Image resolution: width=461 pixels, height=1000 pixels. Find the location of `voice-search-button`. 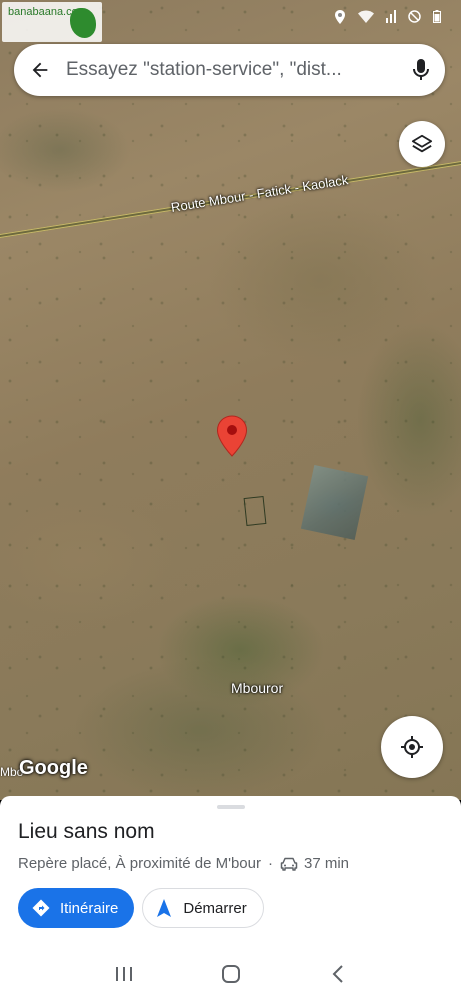

voice-search-button is located at coordinates (421, 70).